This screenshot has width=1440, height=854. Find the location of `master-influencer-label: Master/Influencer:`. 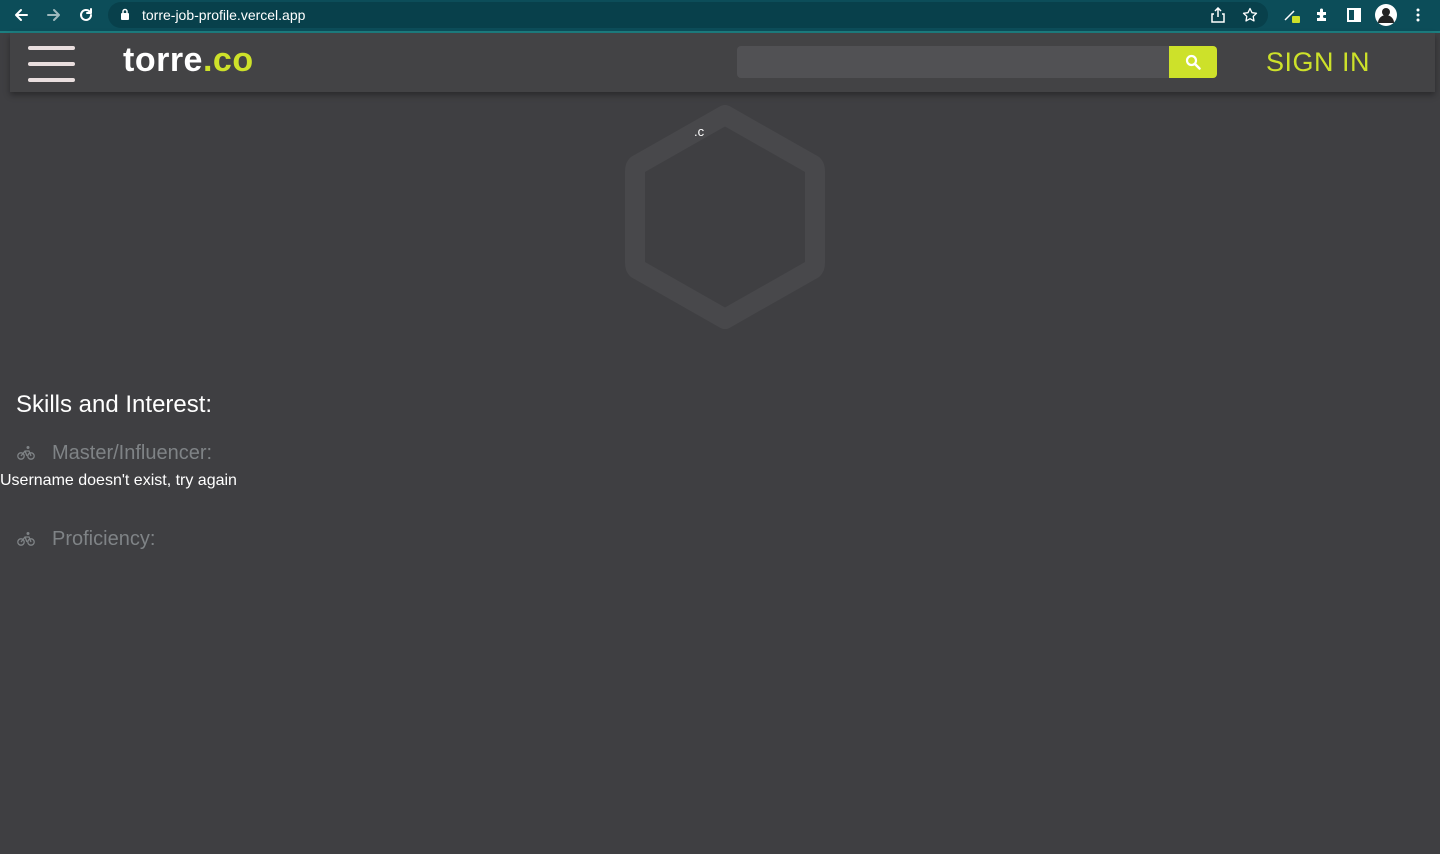

master-influencer-label: Master/Influencer: is located at coordinates (132, 453).